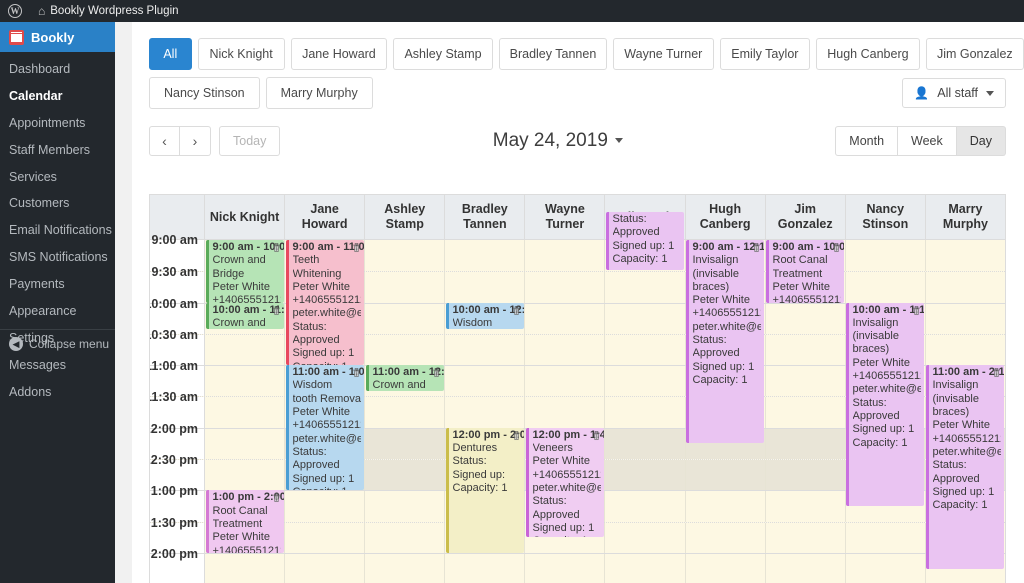 The image size is (1024, 583). What do you see at coordinates (319, 93) in the screenshot?
I see `staff-filter-marry-murphy: Marry Murphy` at bounding box center [319, 93].